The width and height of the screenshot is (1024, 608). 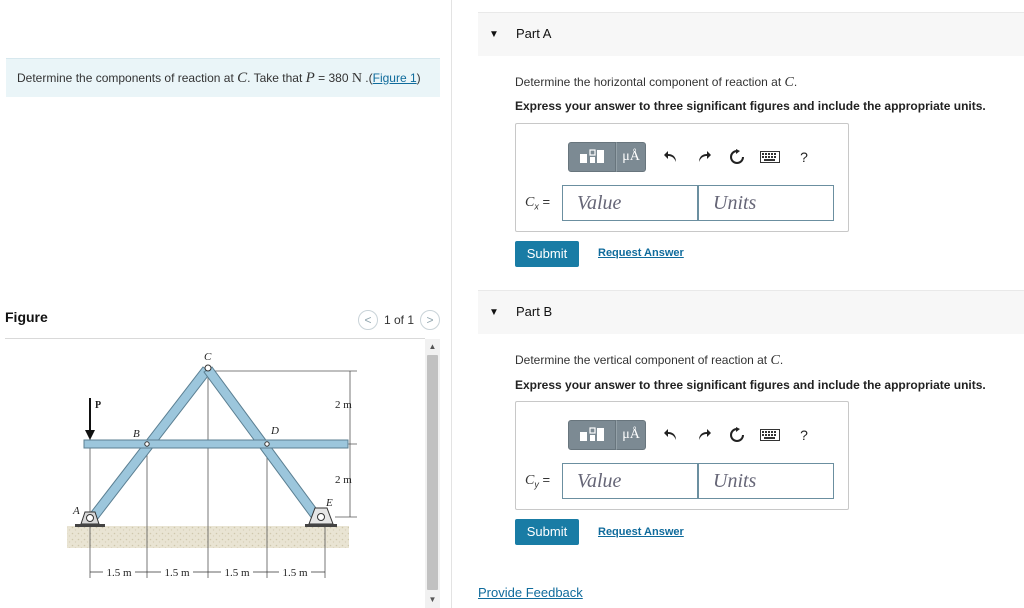 What do you see at coordinates (274, 431) in the screenshot?
I see `label-d: D` at bounding box center [274, 431].